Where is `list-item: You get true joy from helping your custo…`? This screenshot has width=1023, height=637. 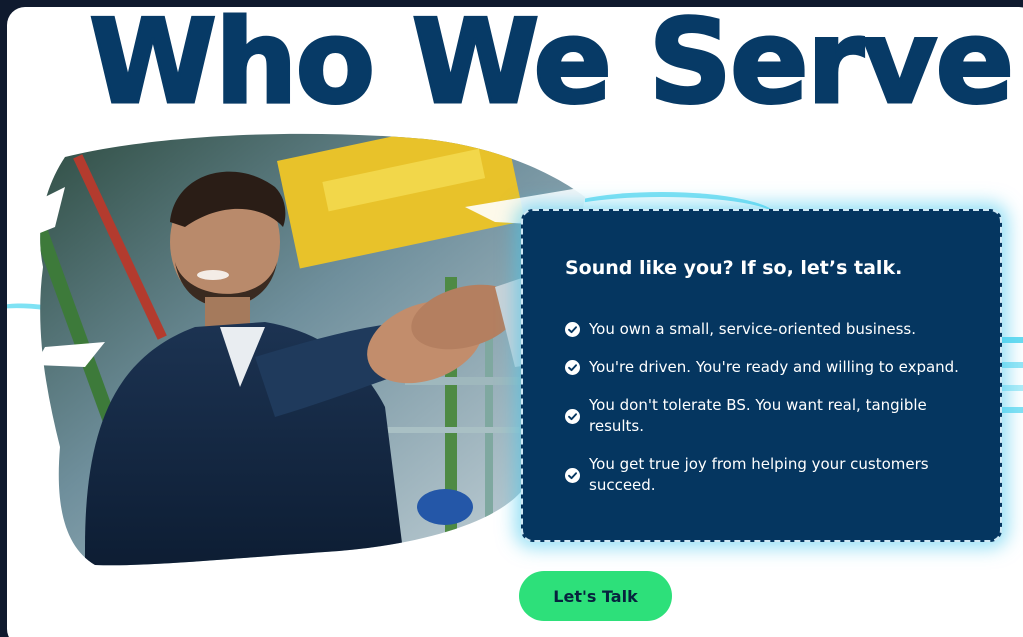
list-item: You get true joy from helping your custo… is located at coordinates (770, 475).